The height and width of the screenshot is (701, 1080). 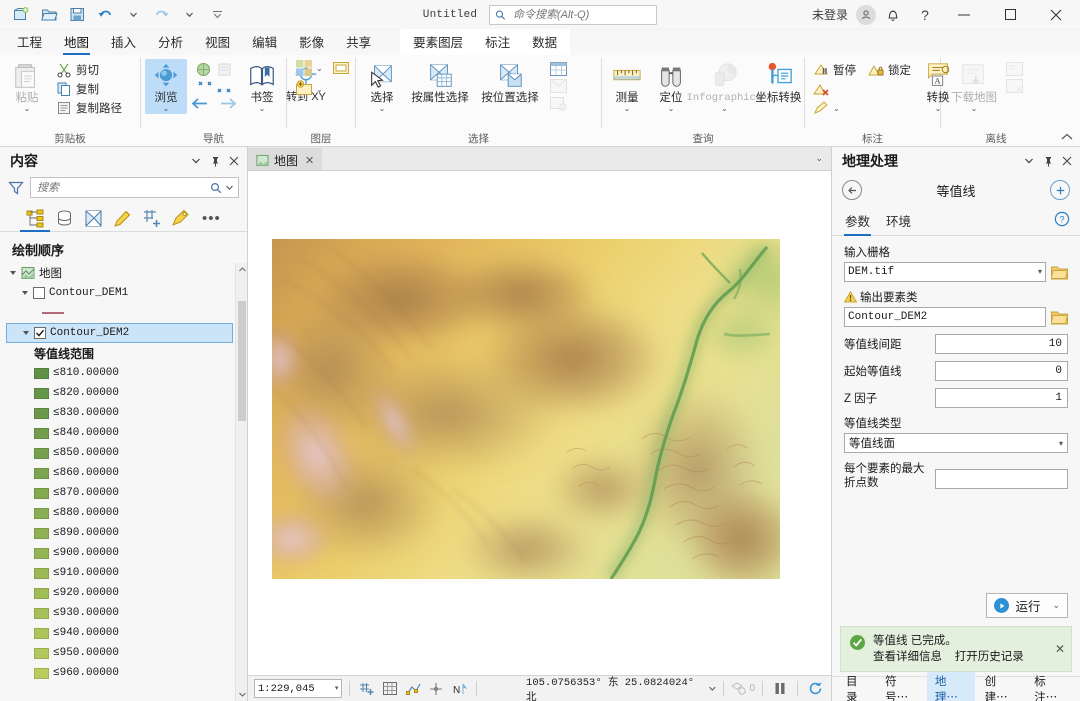 What do you see at coordinates (438, 42) in the screenshot?
I see `ribbon-tab-feature-layer: 要素图层` at bounding box center [438, 42].